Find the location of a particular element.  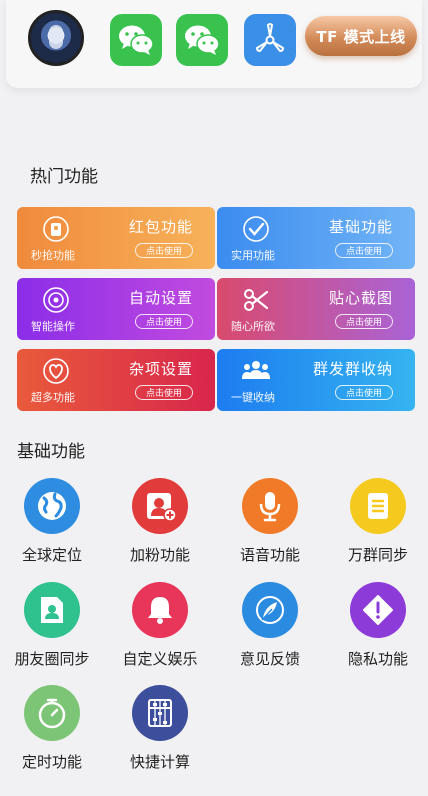

card-subtitle: 实用功能 is located at coordinates (253, 255).